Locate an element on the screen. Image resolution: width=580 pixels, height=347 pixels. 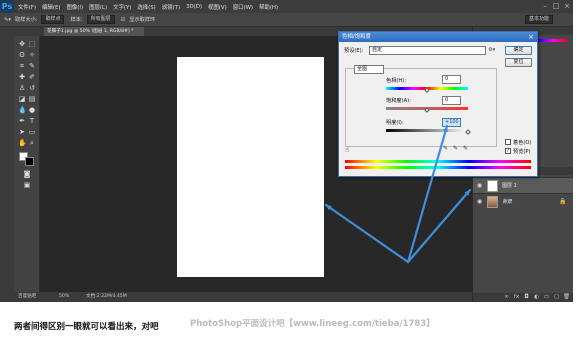
caption-text: 两者间得区别一眼就可以看出来，对吧 is located at coordinates (86, 327).